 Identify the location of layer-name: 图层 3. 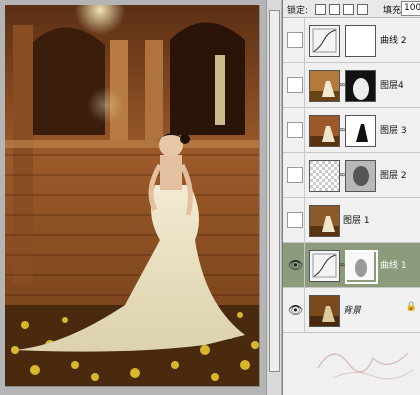
(393, 129).